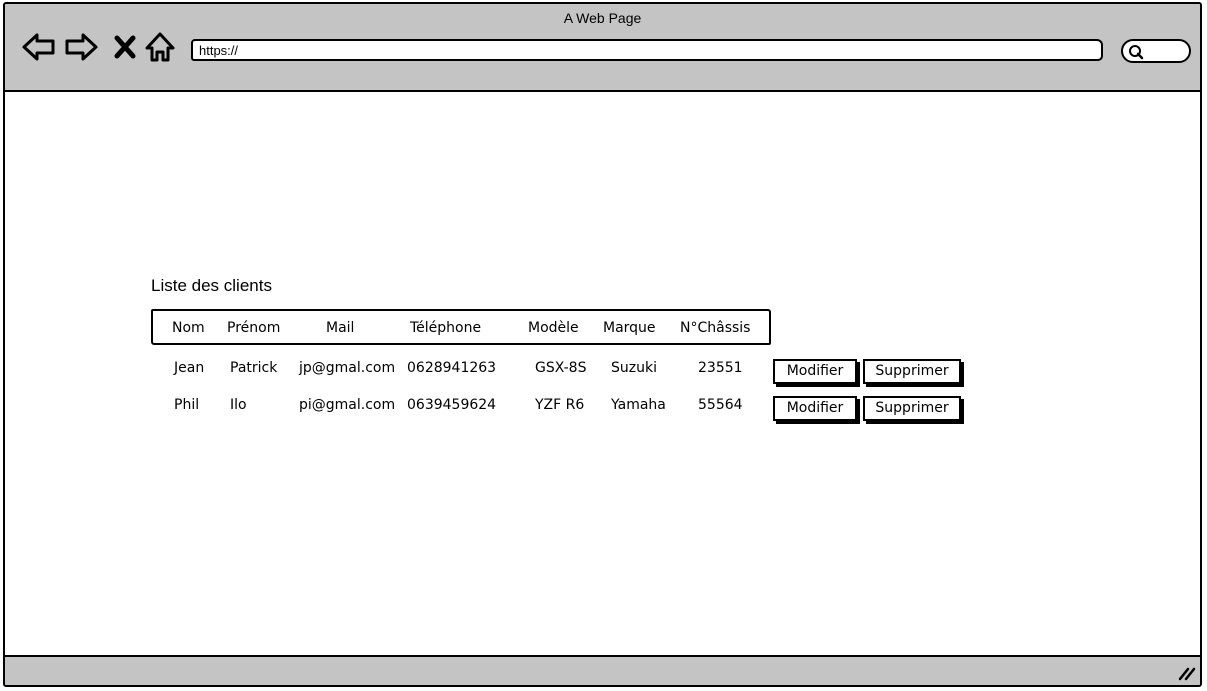 The width and height of the screenshot is (1207, 691). I want to click on address-bar: https://, so click(647, 50).